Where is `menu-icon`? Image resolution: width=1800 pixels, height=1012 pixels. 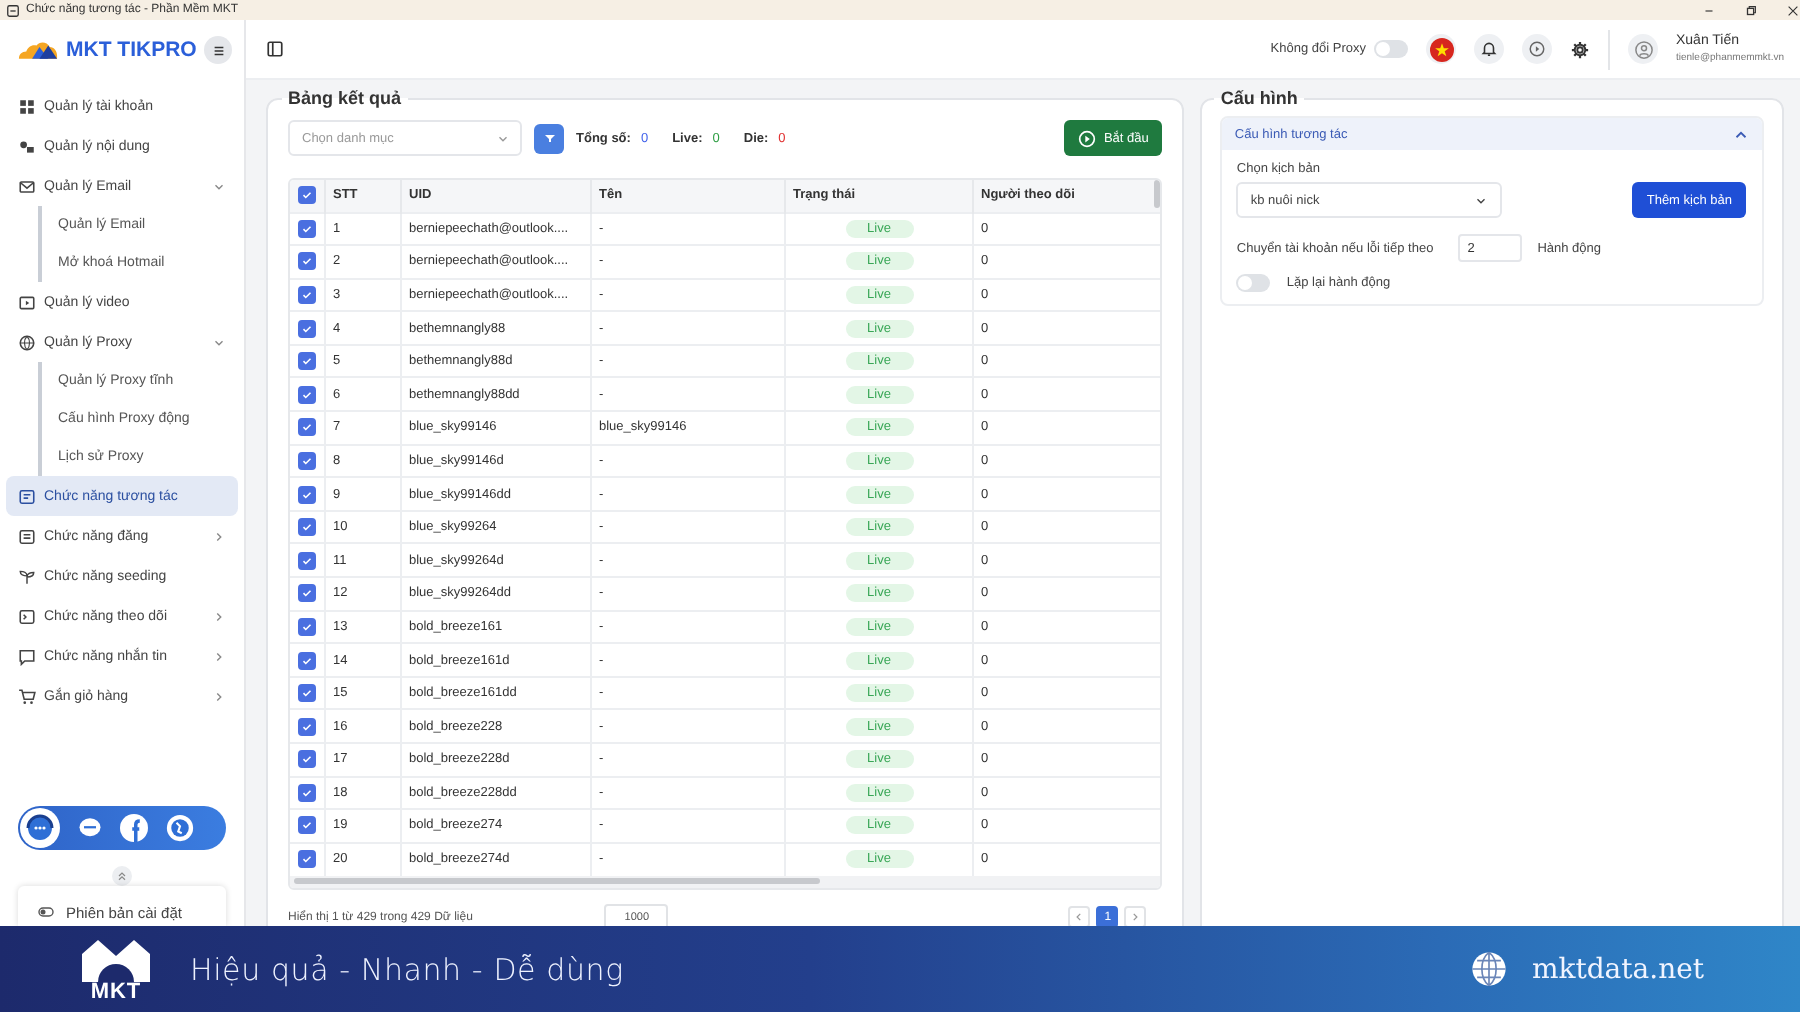
menu-icon is located at coordinates (218, 50).